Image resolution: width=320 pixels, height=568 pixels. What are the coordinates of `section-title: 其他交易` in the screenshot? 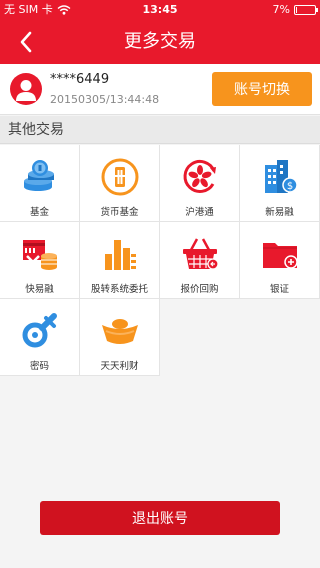 It's located at (160, 130).